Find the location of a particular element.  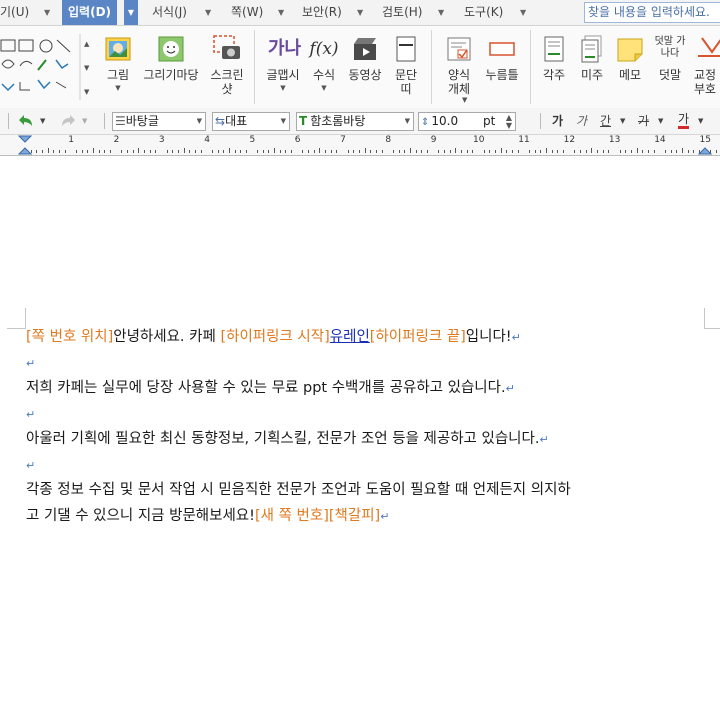

document-line: 고 기댈 수 있으니 지금 방문해보세요![새 쪽 번호][책갈피]↵ is located at coordinates (371, 517).